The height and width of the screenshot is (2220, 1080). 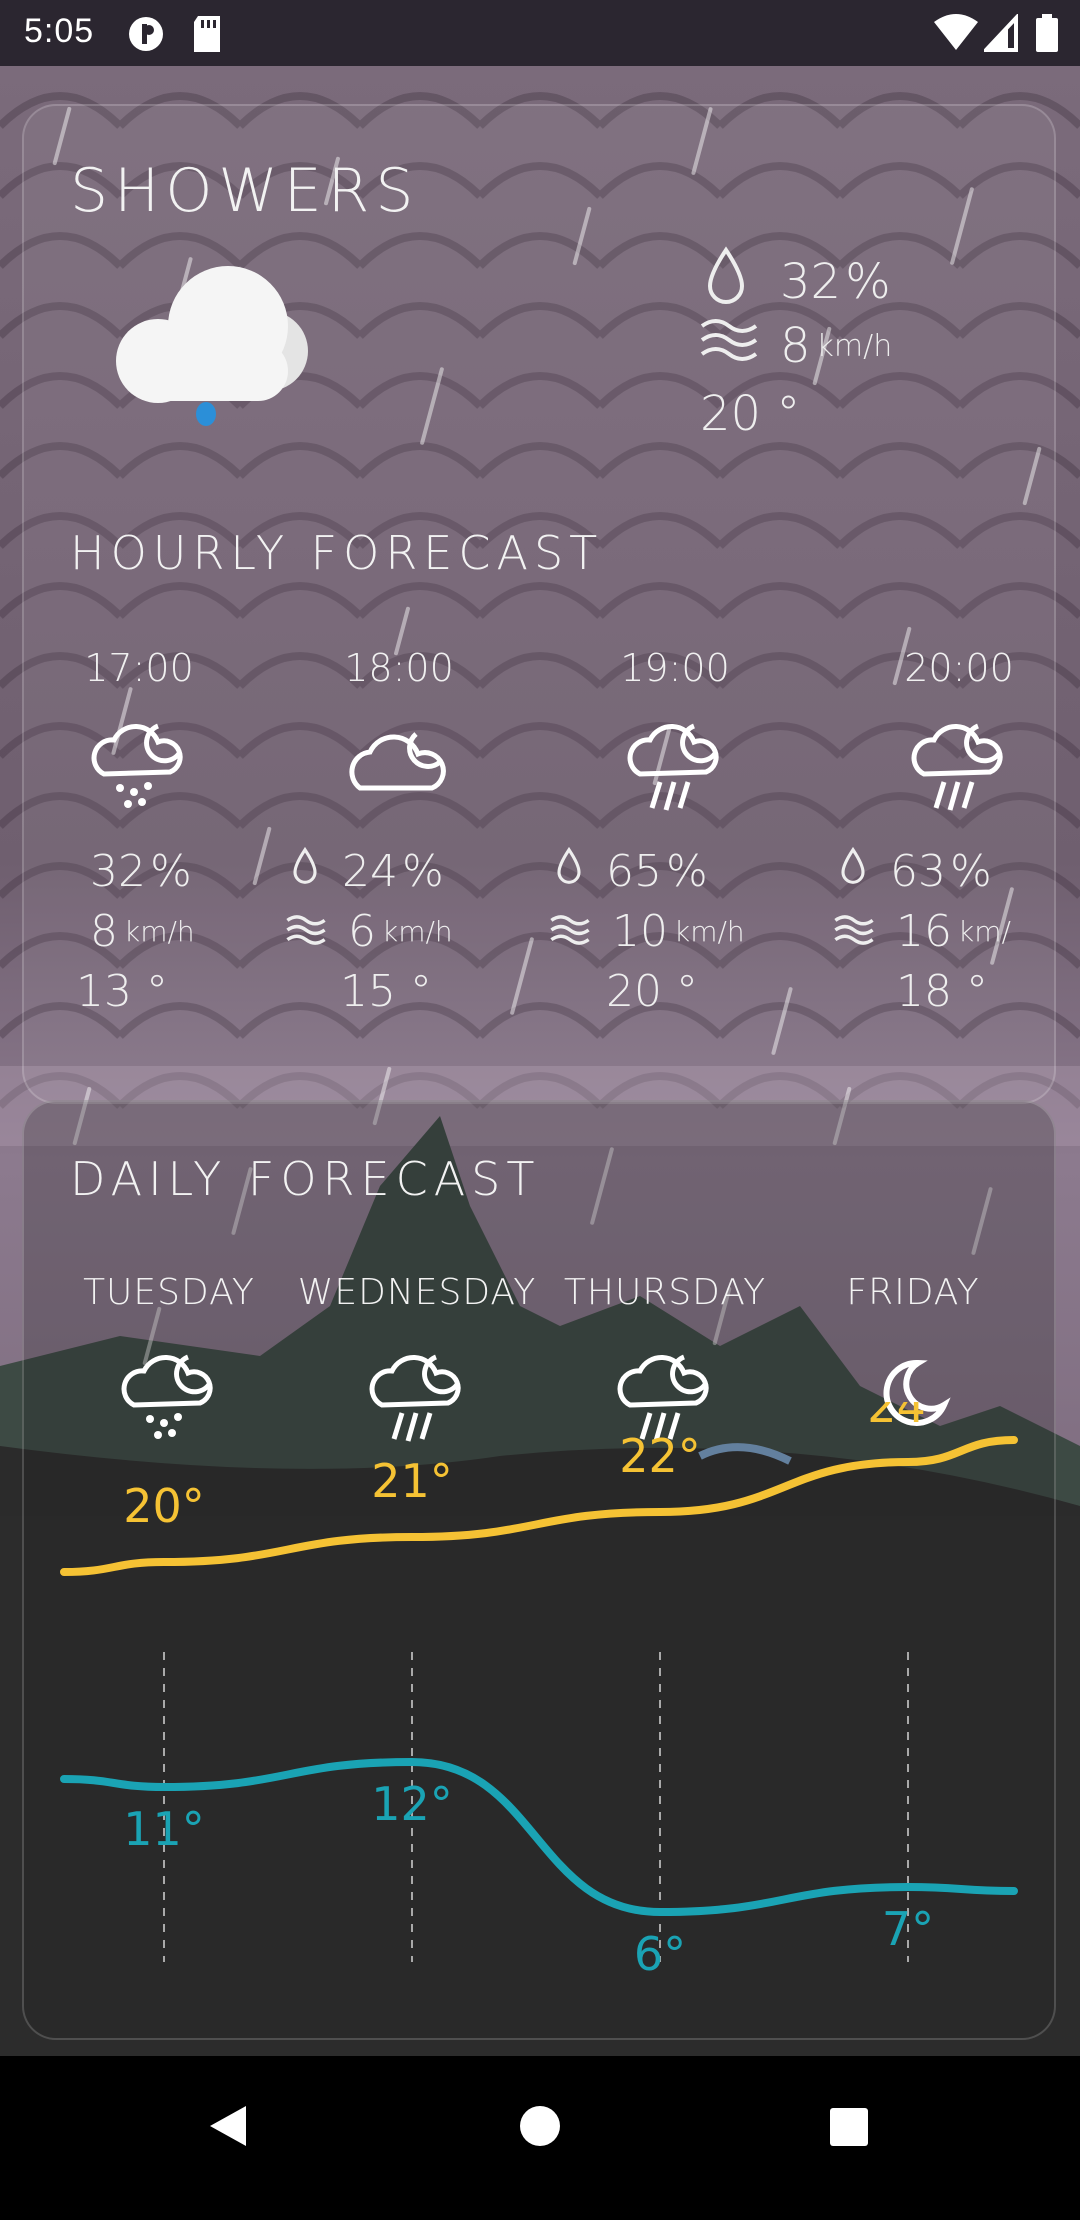 I want to click on home-icon, so click(x=540, y=2128).